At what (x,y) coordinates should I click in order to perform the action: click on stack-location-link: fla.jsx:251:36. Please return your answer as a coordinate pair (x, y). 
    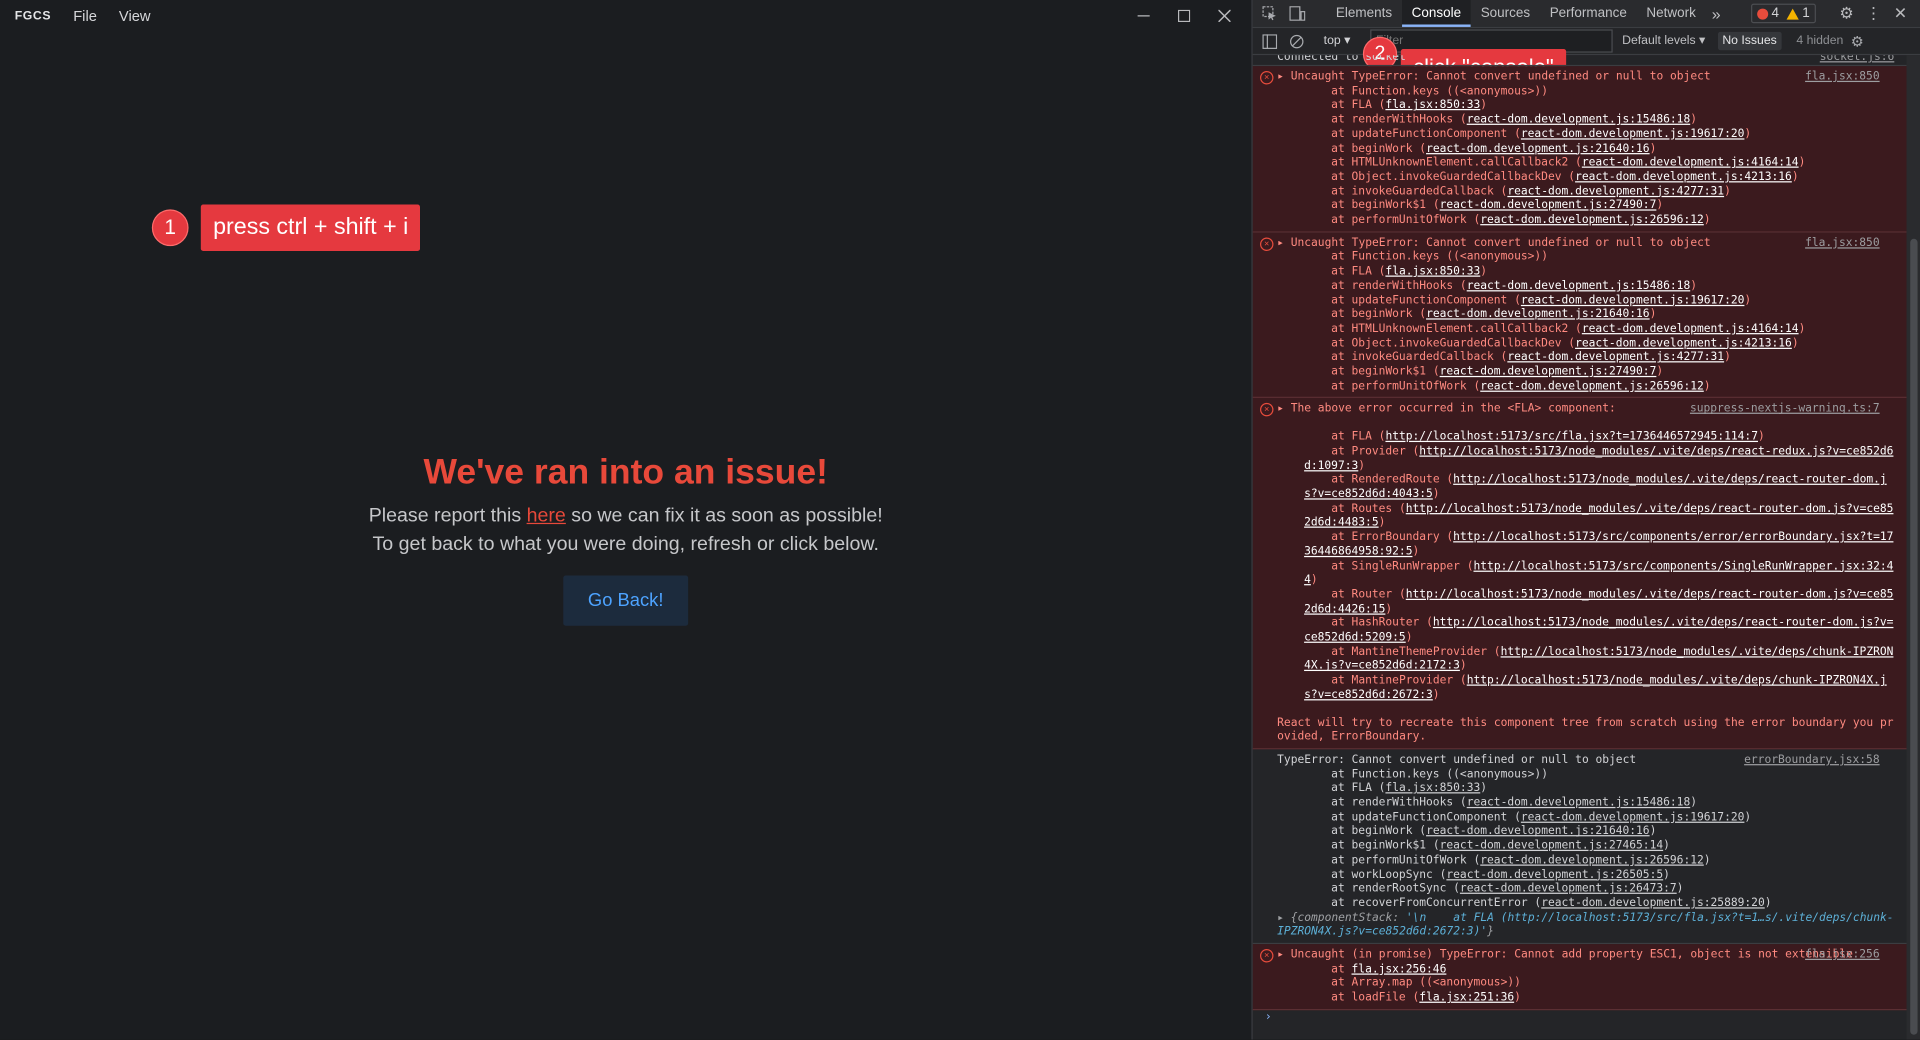
    Looking at the image, I should click on (1466, 997).